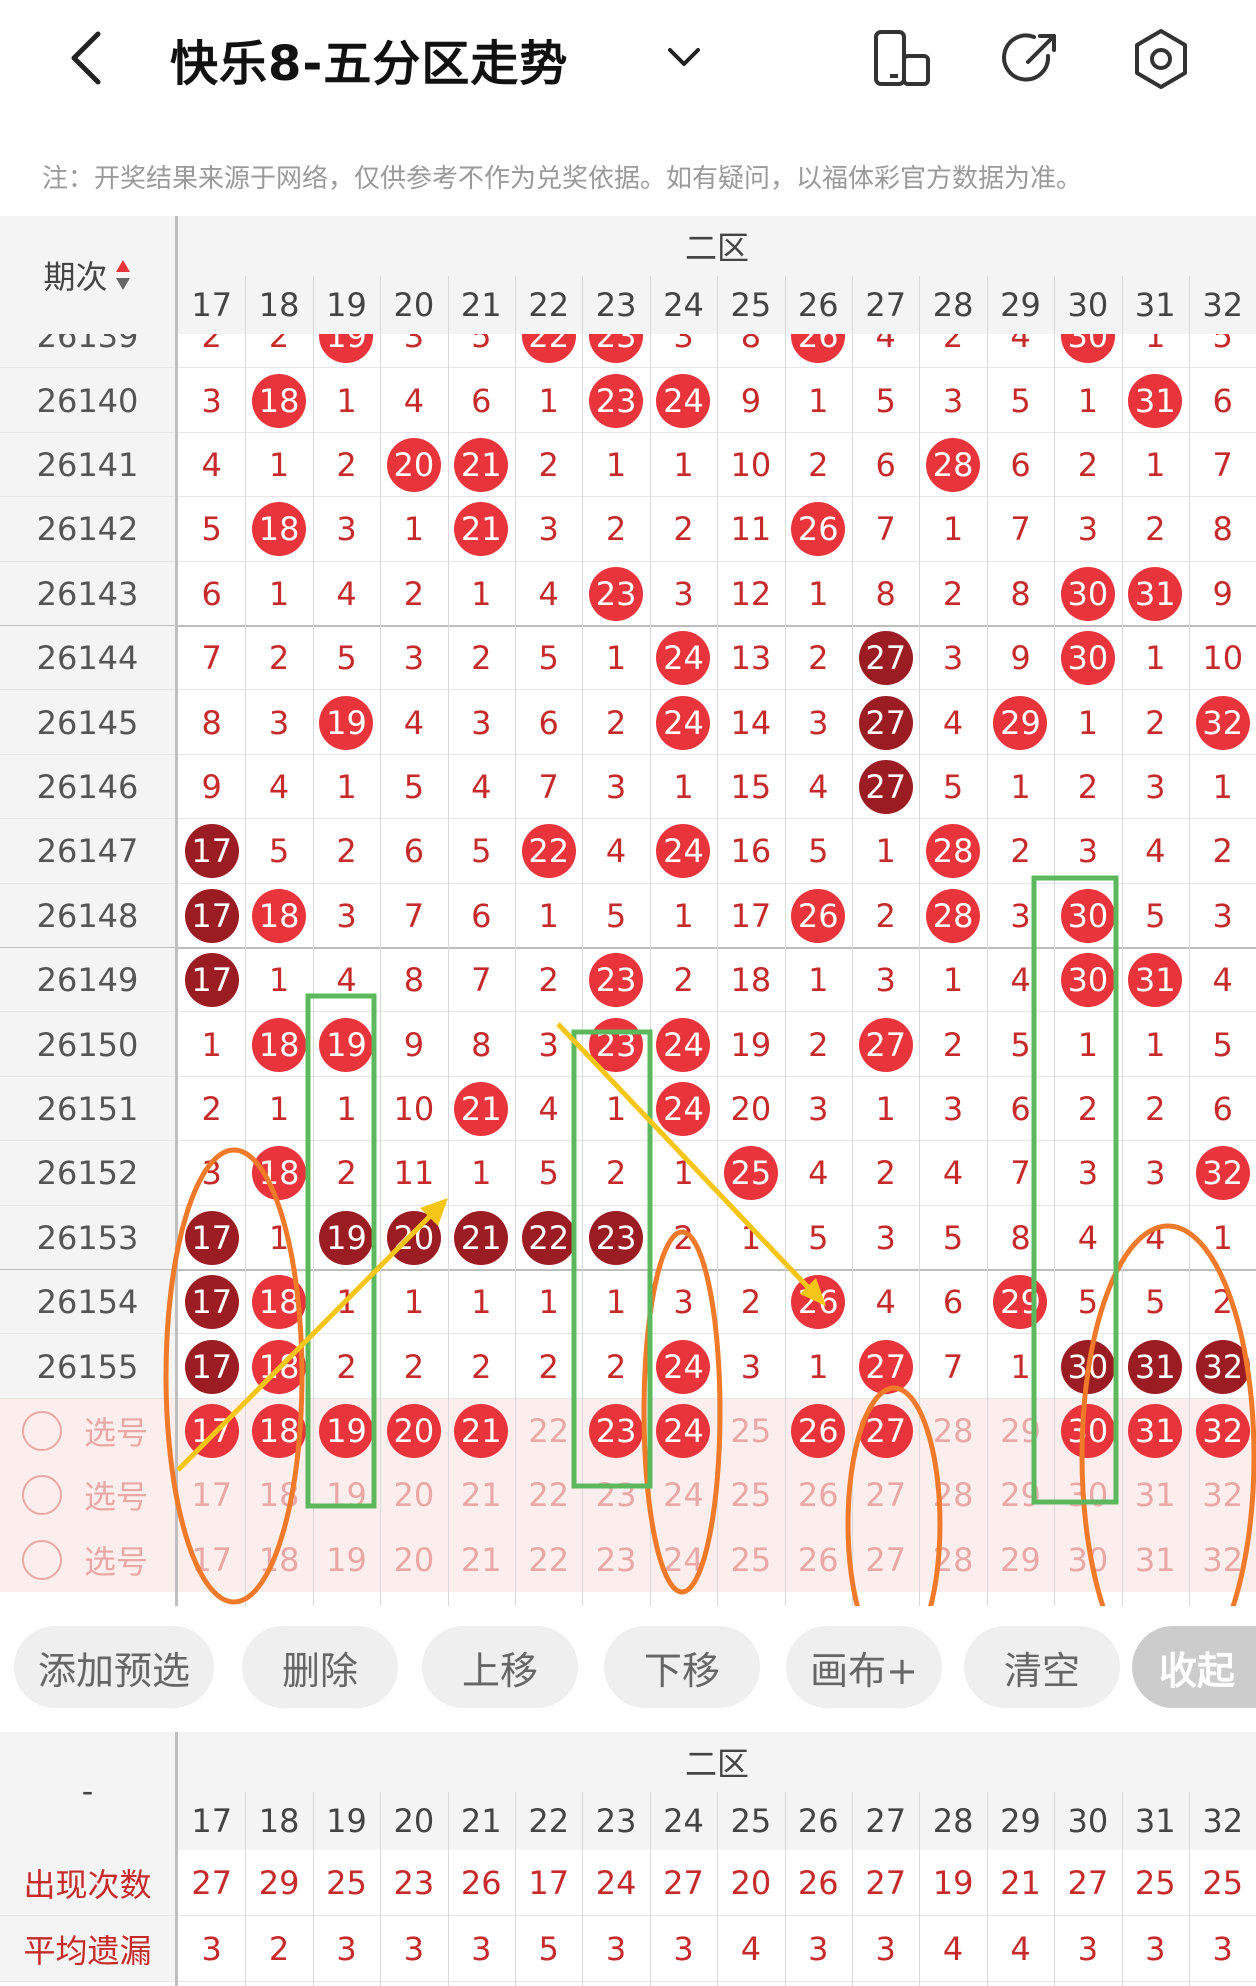 Image resolution: width=1256 pixels, height=1986 pixels. Describe the element at coordinates (1087, 1431) in the screenshot. I see `pick-cell: 30` at that location.